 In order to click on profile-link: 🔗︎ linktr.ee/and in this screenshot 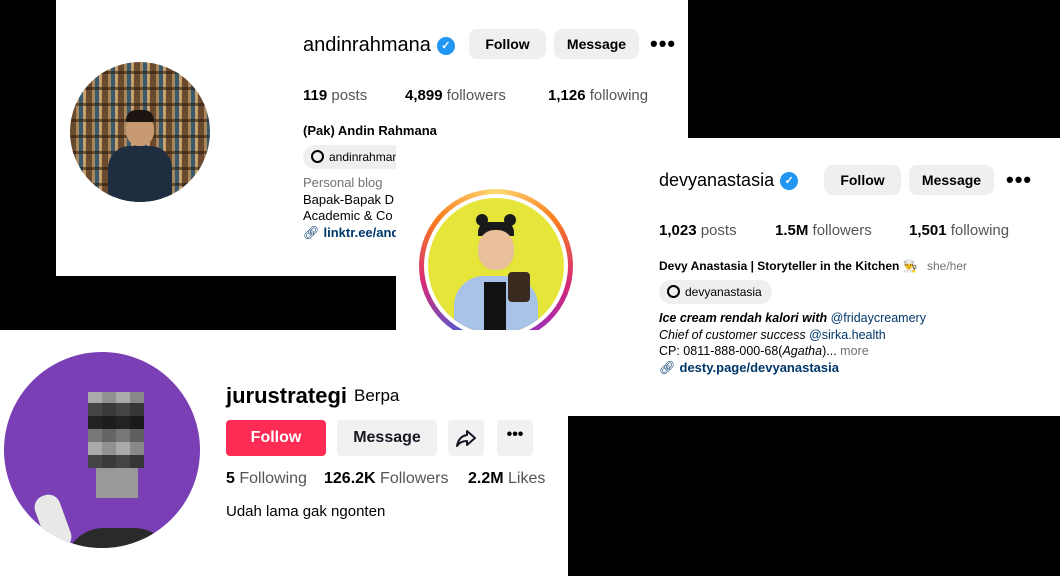, I will do `click(351, 233)`.